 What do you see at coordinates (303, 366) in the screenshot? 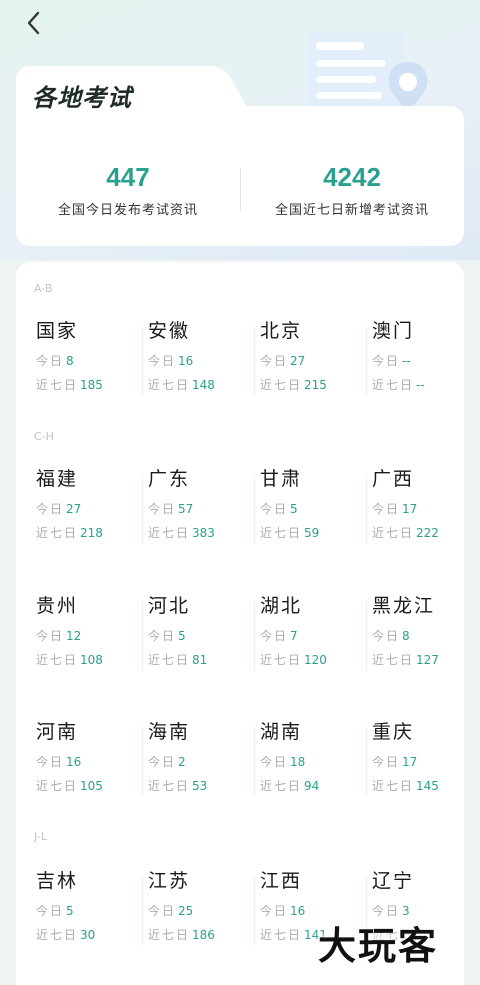
I see `region-item: 北京 今日 27 近七日 215` at bounding box center [303, 366].